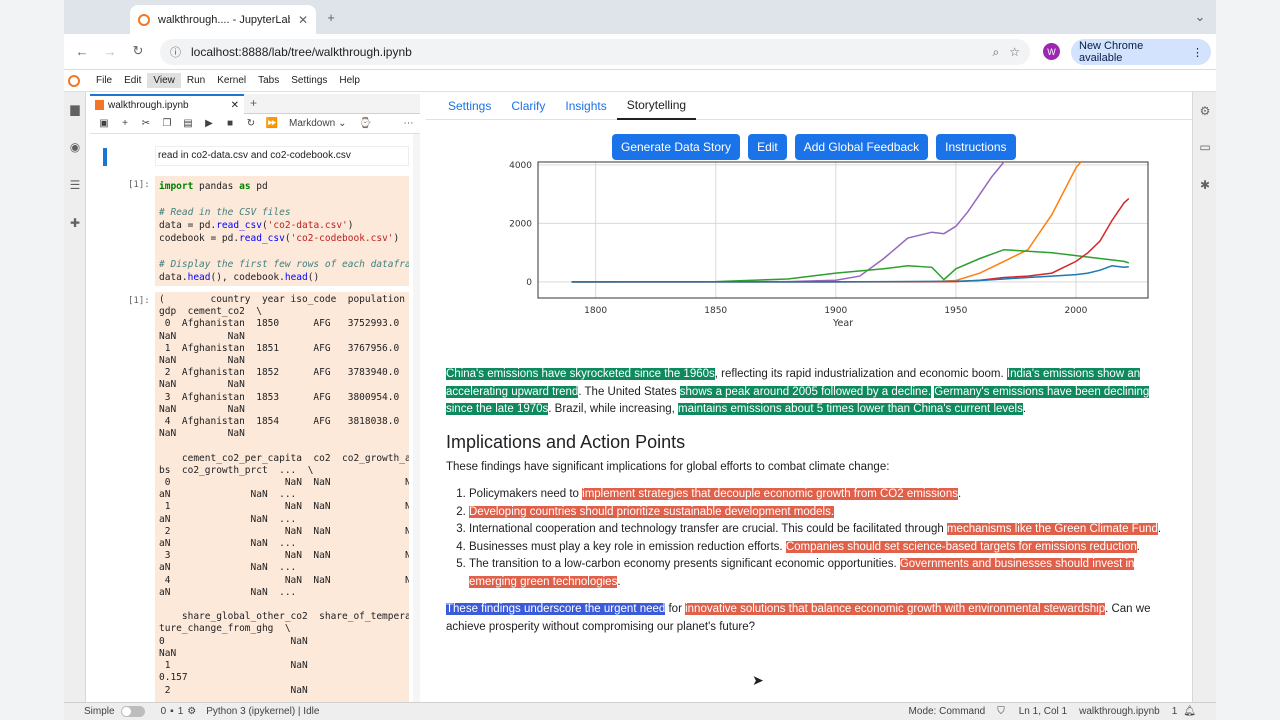  Describe the element at coordinates (146, 124) in the screenshot. I see `cut-icon: ✂` at that location.